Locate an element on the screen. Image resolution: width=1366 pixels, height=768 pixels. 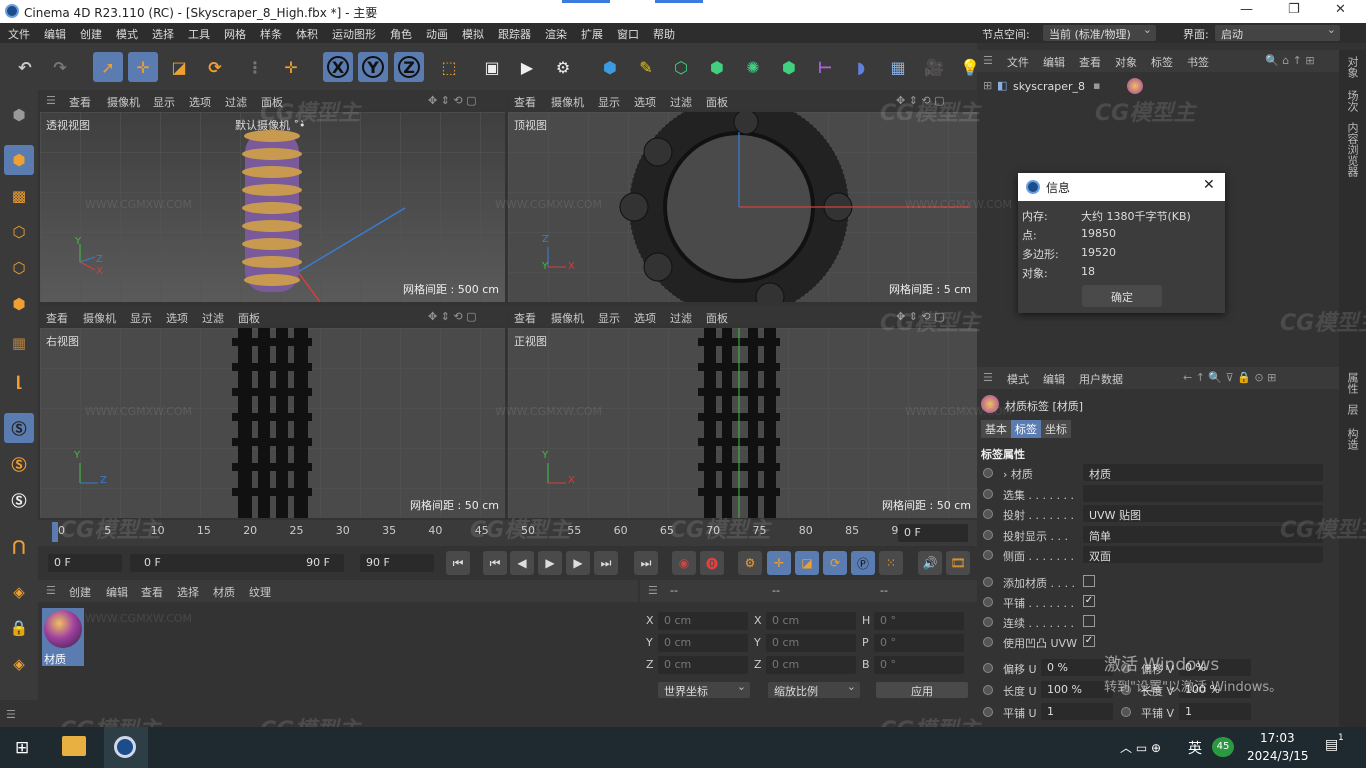
menu-mograph: 运动图形 is located at coordinates (354, 34).